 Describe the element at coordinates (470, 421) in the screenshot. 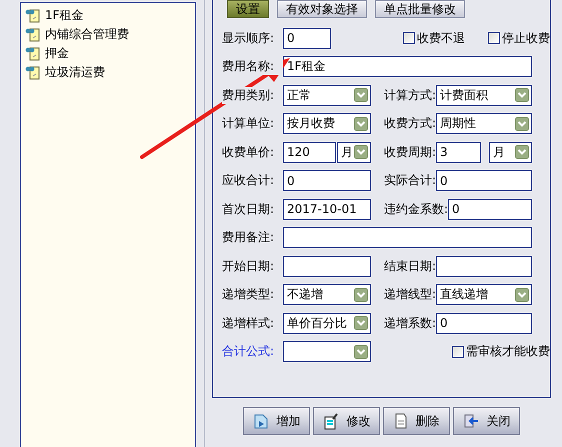

I see `exit-arrow-icon` at that location.